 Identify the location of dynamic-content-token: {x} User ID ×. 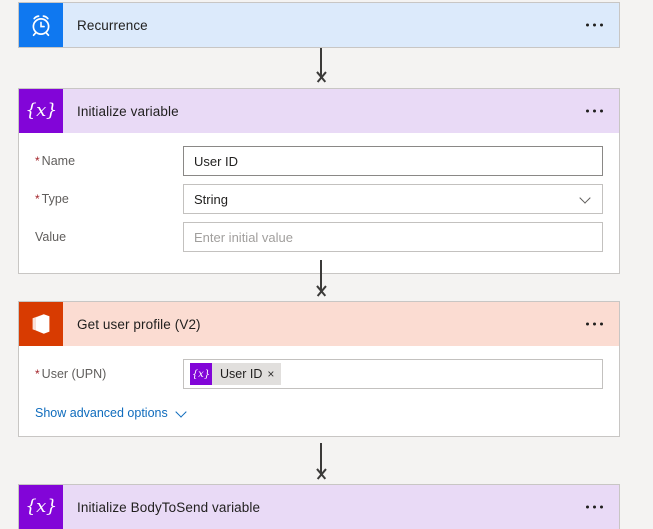
(236, 374).